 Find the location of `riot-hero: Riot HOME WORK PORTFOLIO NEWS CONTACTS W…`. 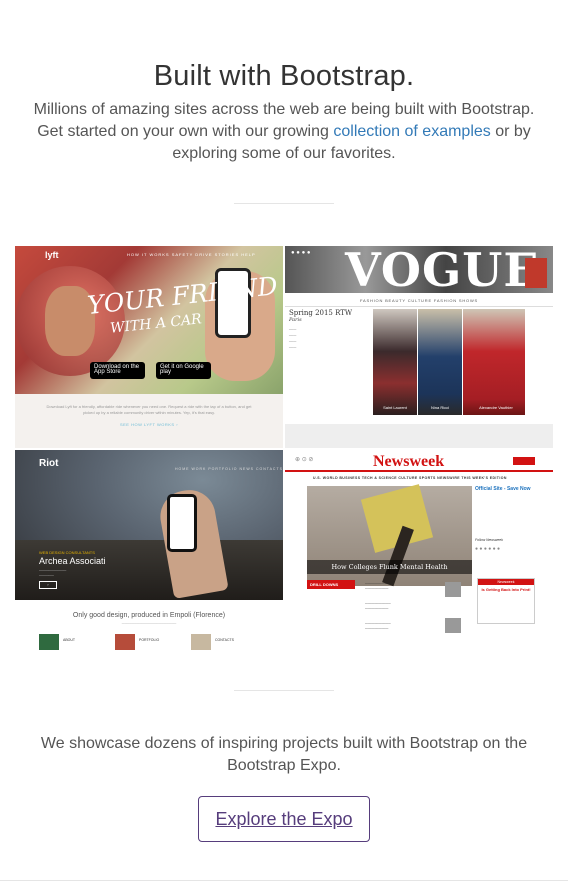

riot-hero: Riot HOME WORK PORTFOLIO NEWS CONTACTS W… is located at coordinates (149, 525).